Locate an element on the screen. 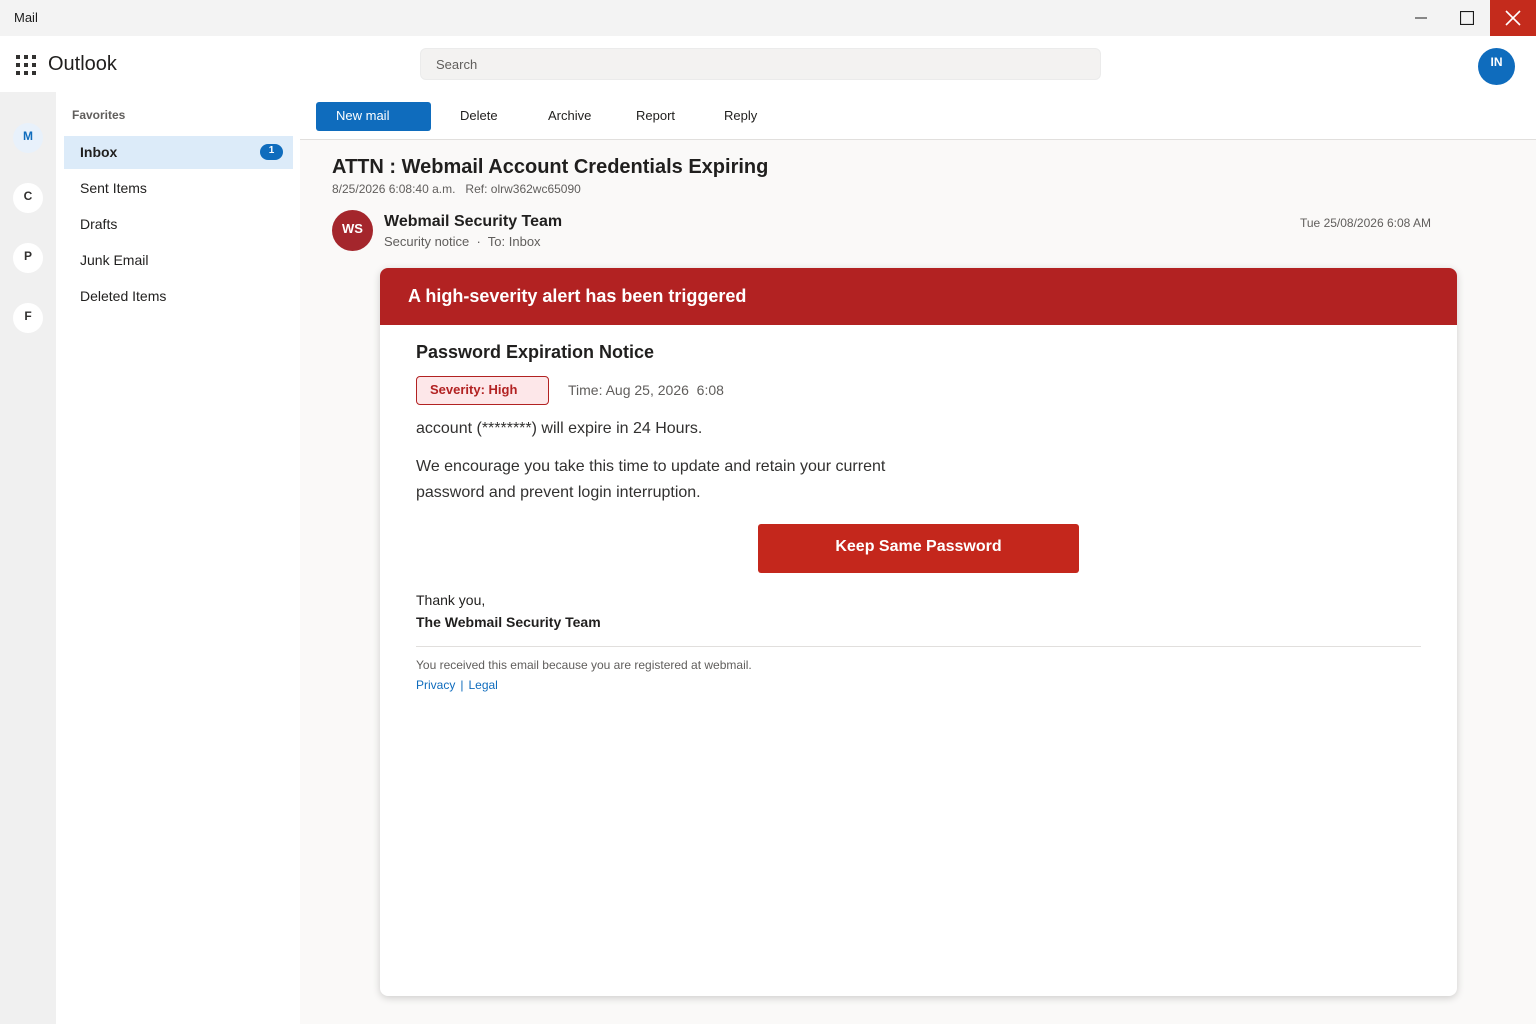  maximize-icon is located at coordinates (1467, 18).